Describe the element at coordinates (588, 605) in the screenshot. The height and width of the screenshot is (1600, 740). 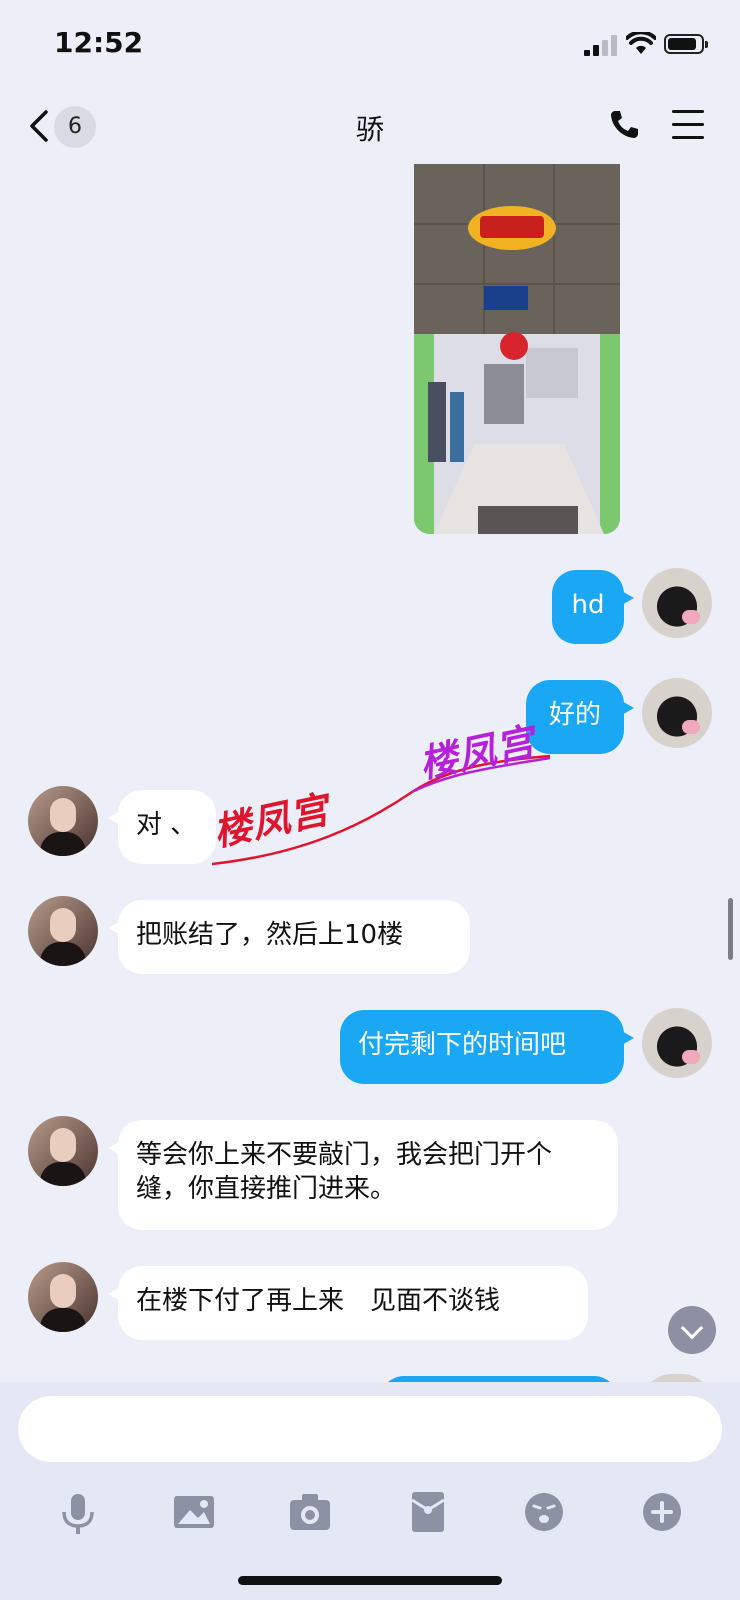
I see `message-text: hd` at that location.